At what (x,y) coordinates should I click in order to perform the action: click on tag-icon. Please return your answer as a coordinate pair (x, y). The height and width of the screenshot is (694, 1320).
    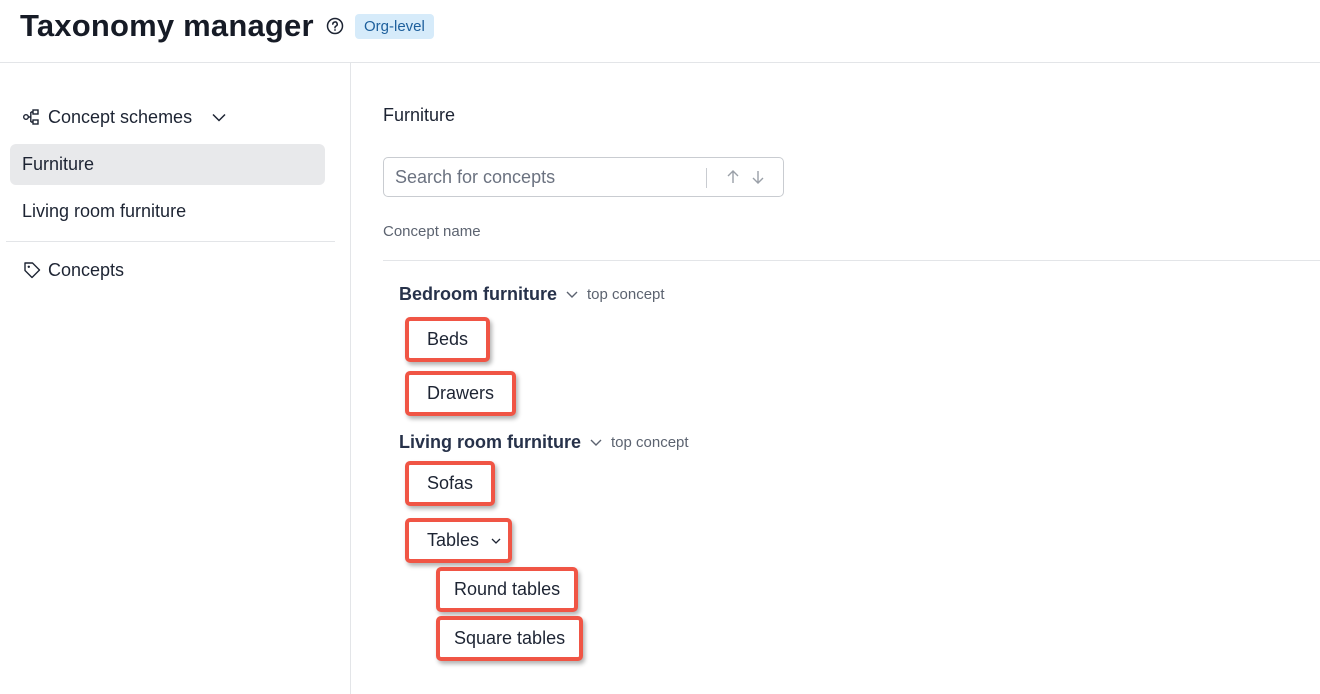
    Looking at the image, I should click on (32, 270).